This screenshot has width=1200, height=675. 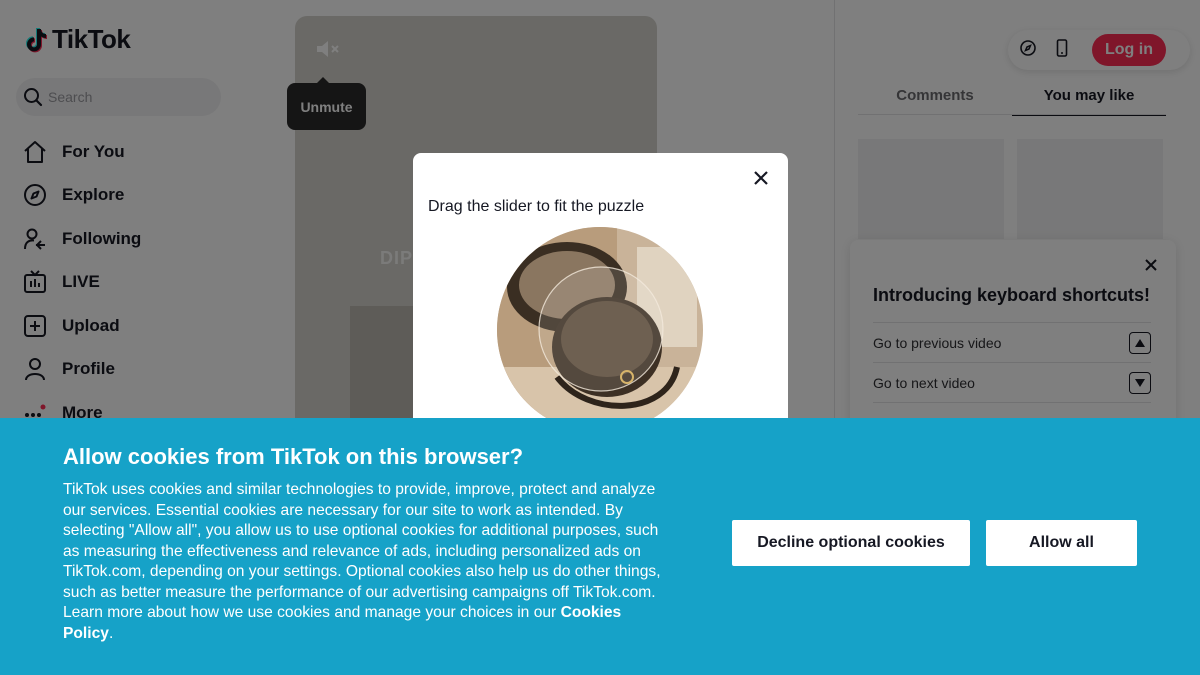 I want to click on decline-optional-cookies-button: Decline optional cookies, so click(x=851, y=543).